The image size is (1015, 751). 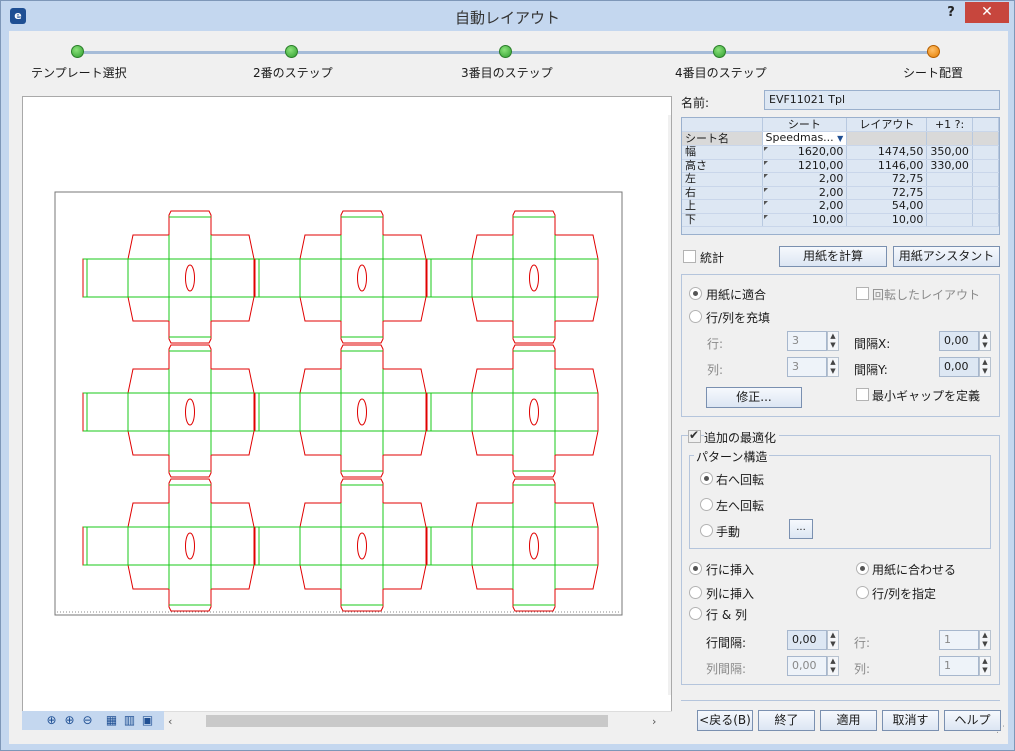 I want to click on fit-row-input: 3, so click(x=807, y=341).